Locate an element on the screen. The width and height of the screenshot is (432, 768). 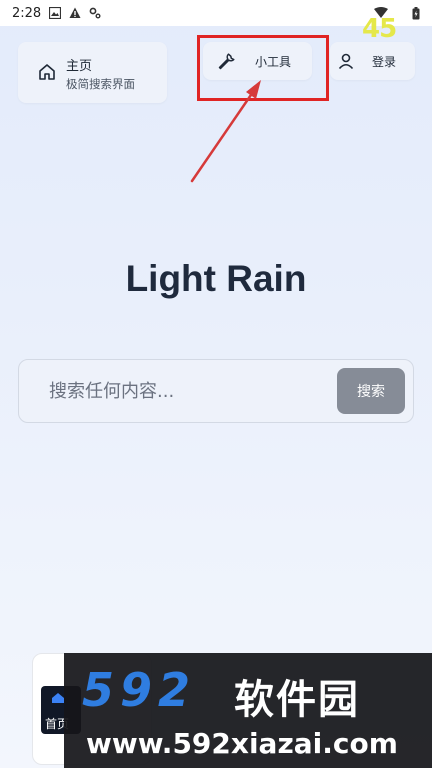
watermark-name: 软件园 is located at coordinates (297, 700).